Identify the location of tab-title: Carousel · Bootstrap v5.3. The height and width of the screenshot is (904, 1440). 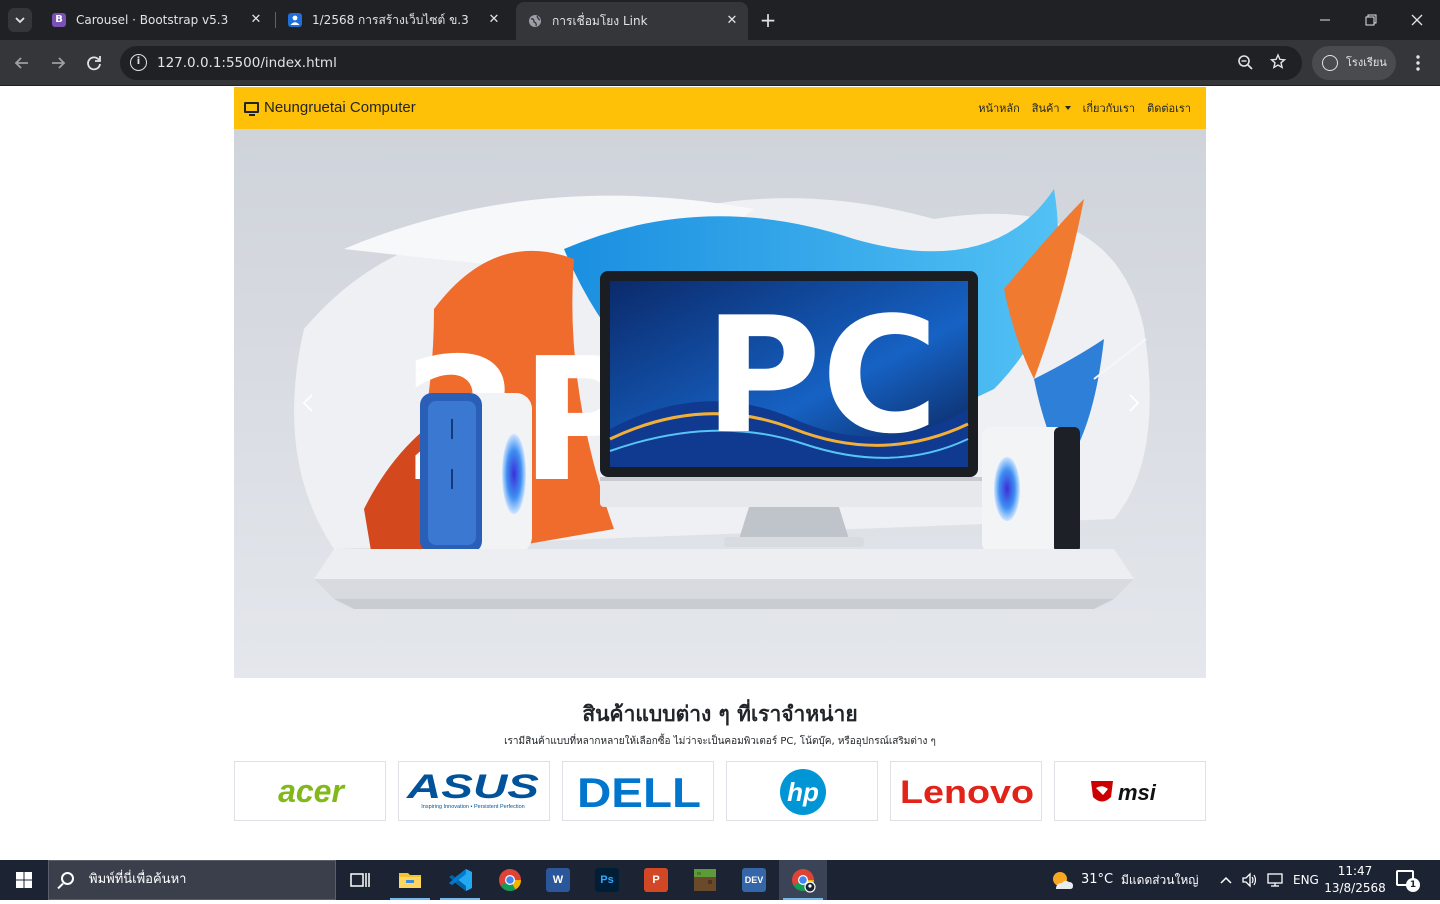
(152, 20).